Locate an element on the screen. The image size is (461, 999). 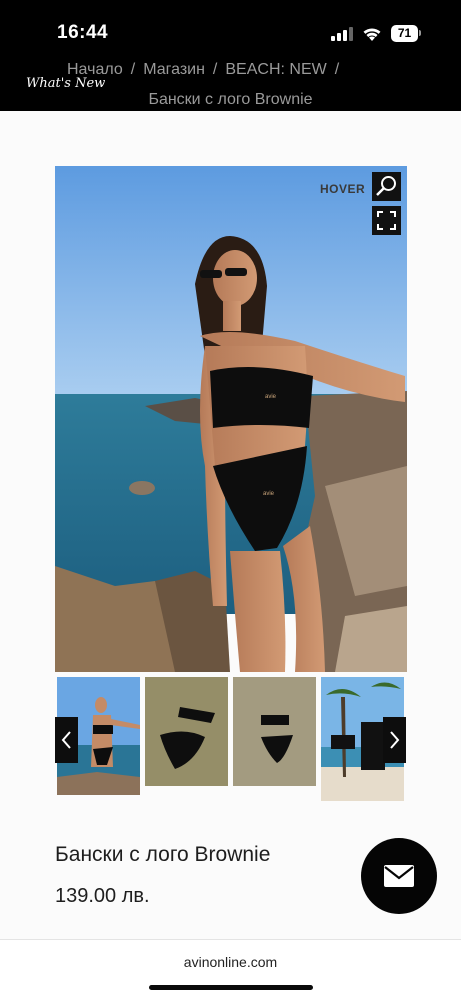
breadcrumb-shop: Магазин is located at coordinates (174, 69).